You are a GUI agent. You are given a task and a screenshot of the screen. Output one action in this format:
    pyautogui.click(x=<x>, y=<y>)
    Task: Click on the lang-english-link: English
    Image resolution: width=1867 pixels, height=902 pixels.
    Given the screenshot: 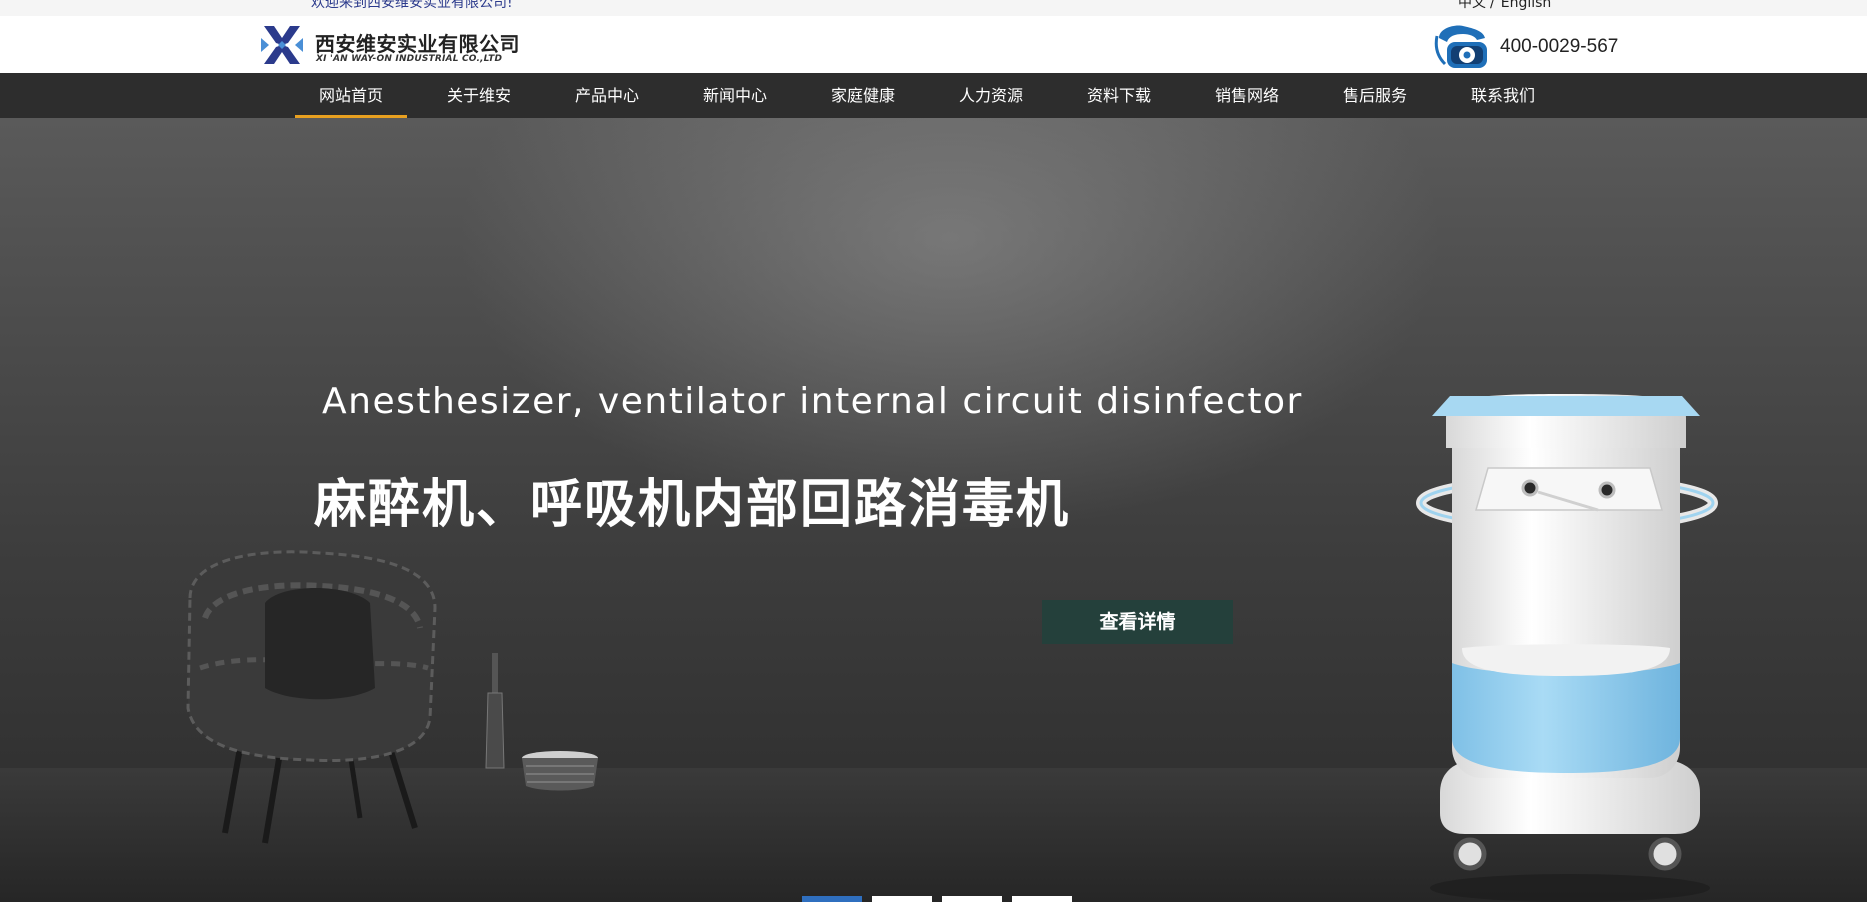 What is the action you would take?
    pyautogui.click(x=1526, y=5)
    